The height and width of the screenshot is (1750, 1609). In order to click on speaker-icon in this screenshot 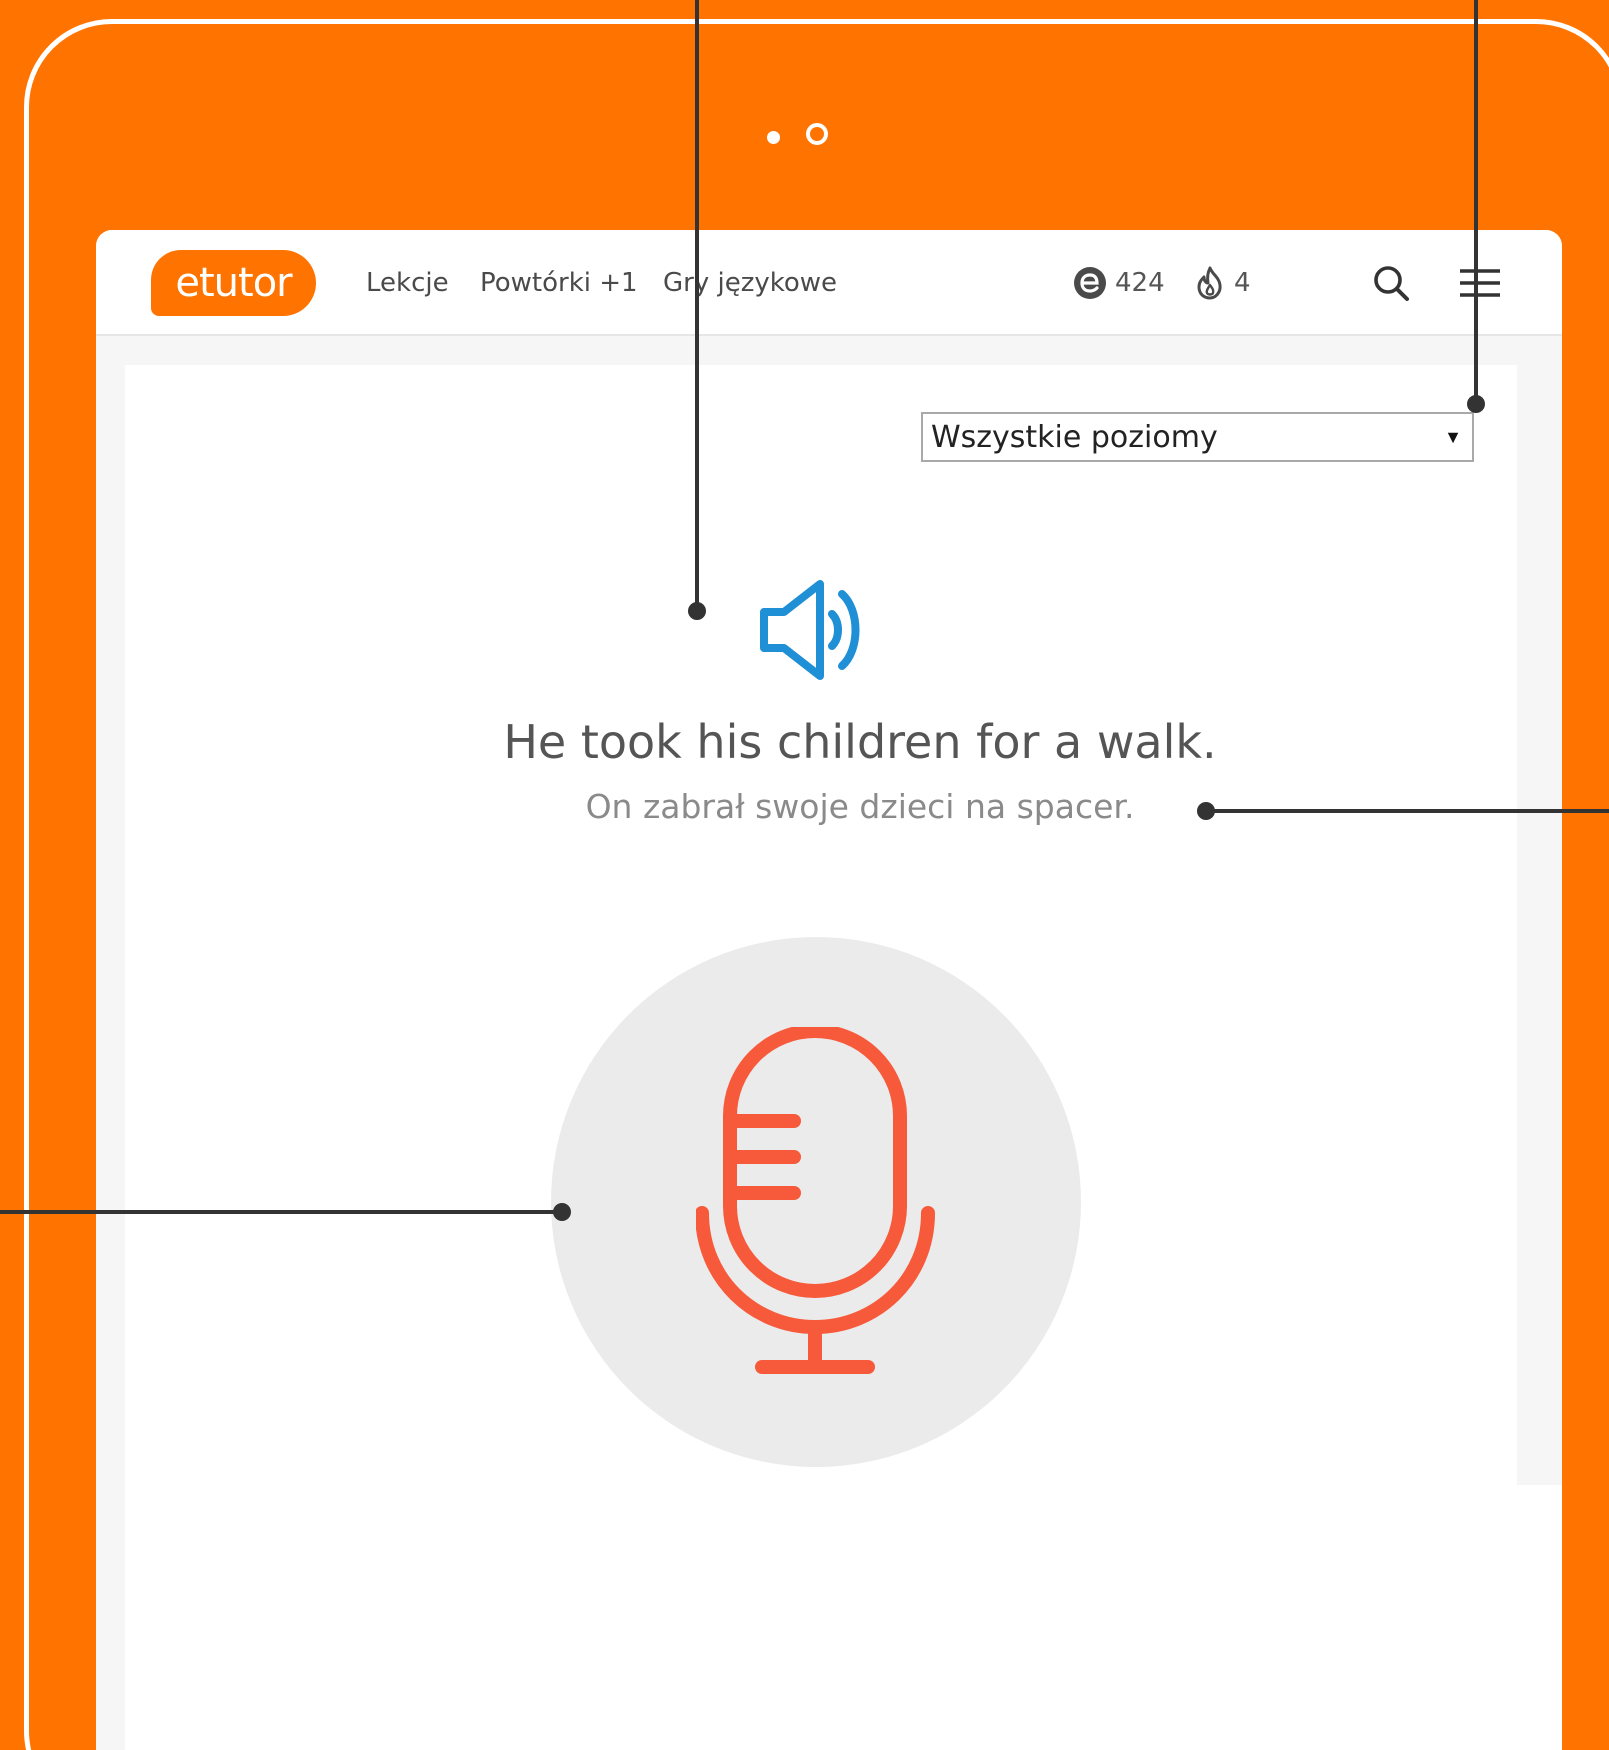, I will do `click(810, 630)`.